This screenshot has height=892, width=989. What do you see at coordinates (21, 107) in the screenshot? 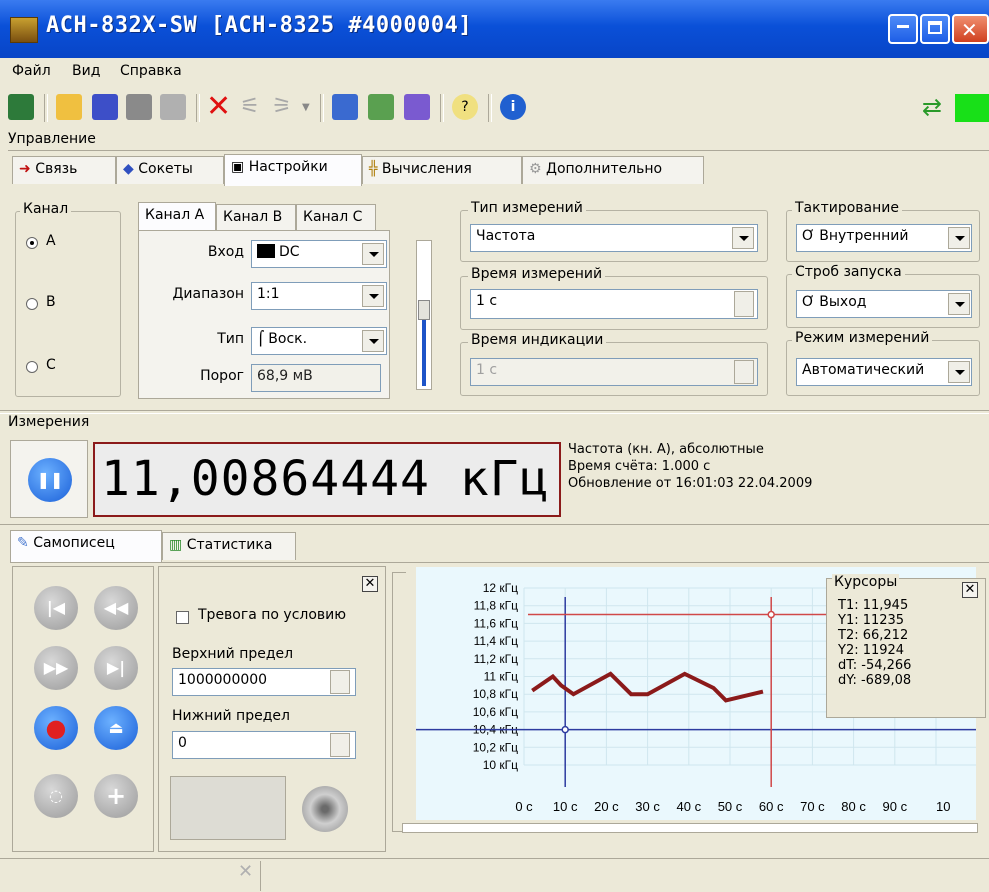
I see `exit-icon` at bounding box center [21, 107].